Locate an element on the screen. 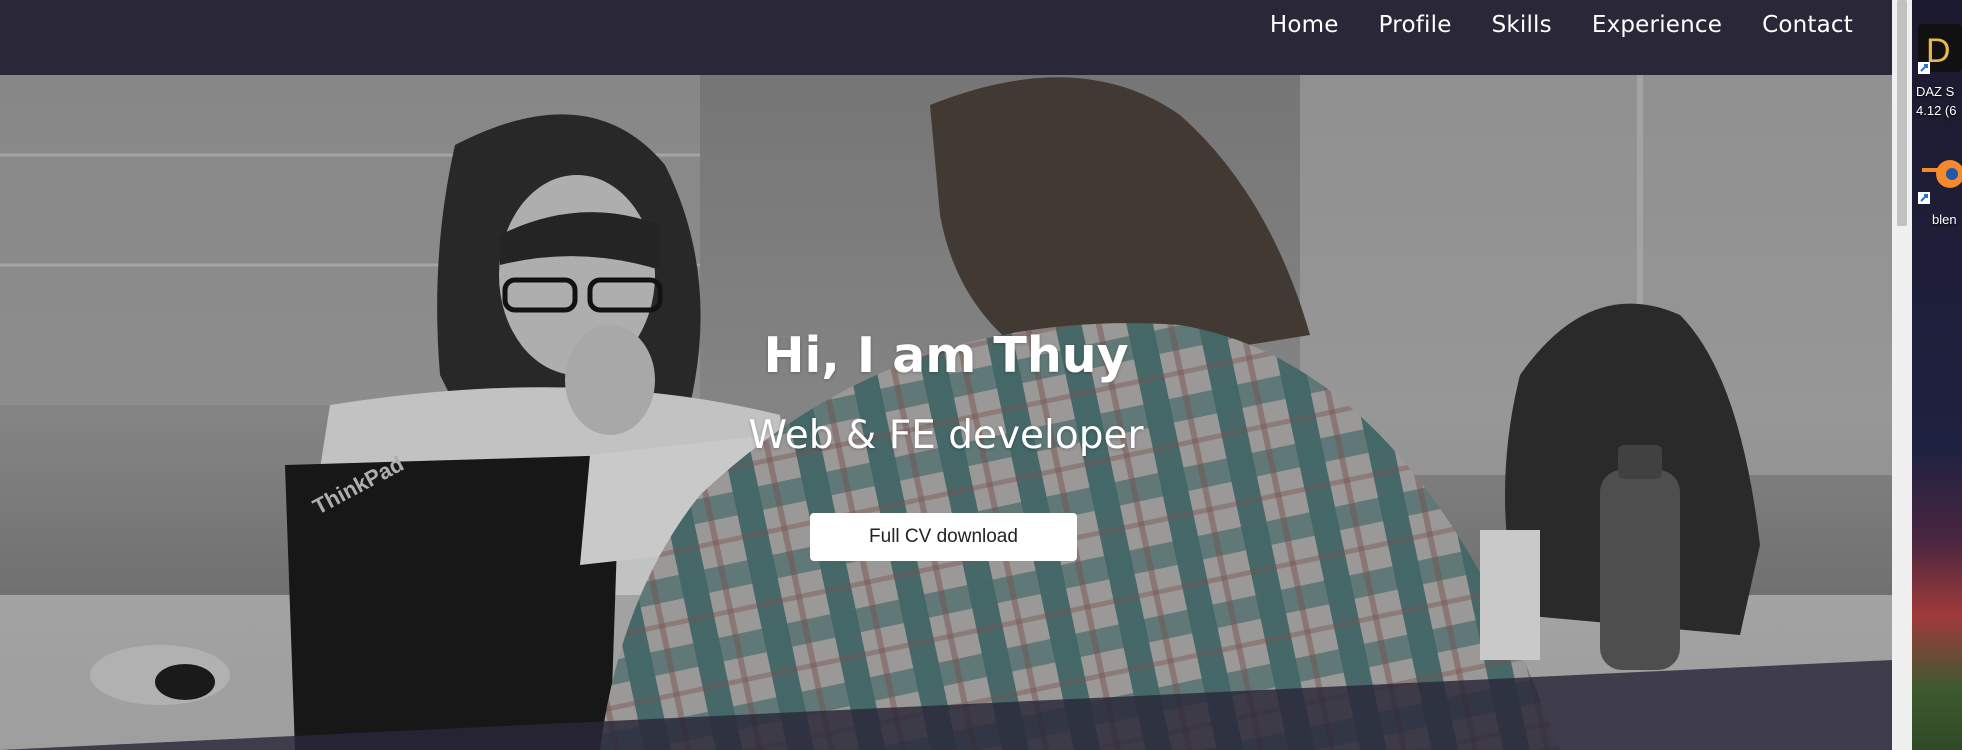 This screenshot has height=750, width=1962. top-navbar: Home Profile Skills Experience Contact is located at coordinates (946, 37).